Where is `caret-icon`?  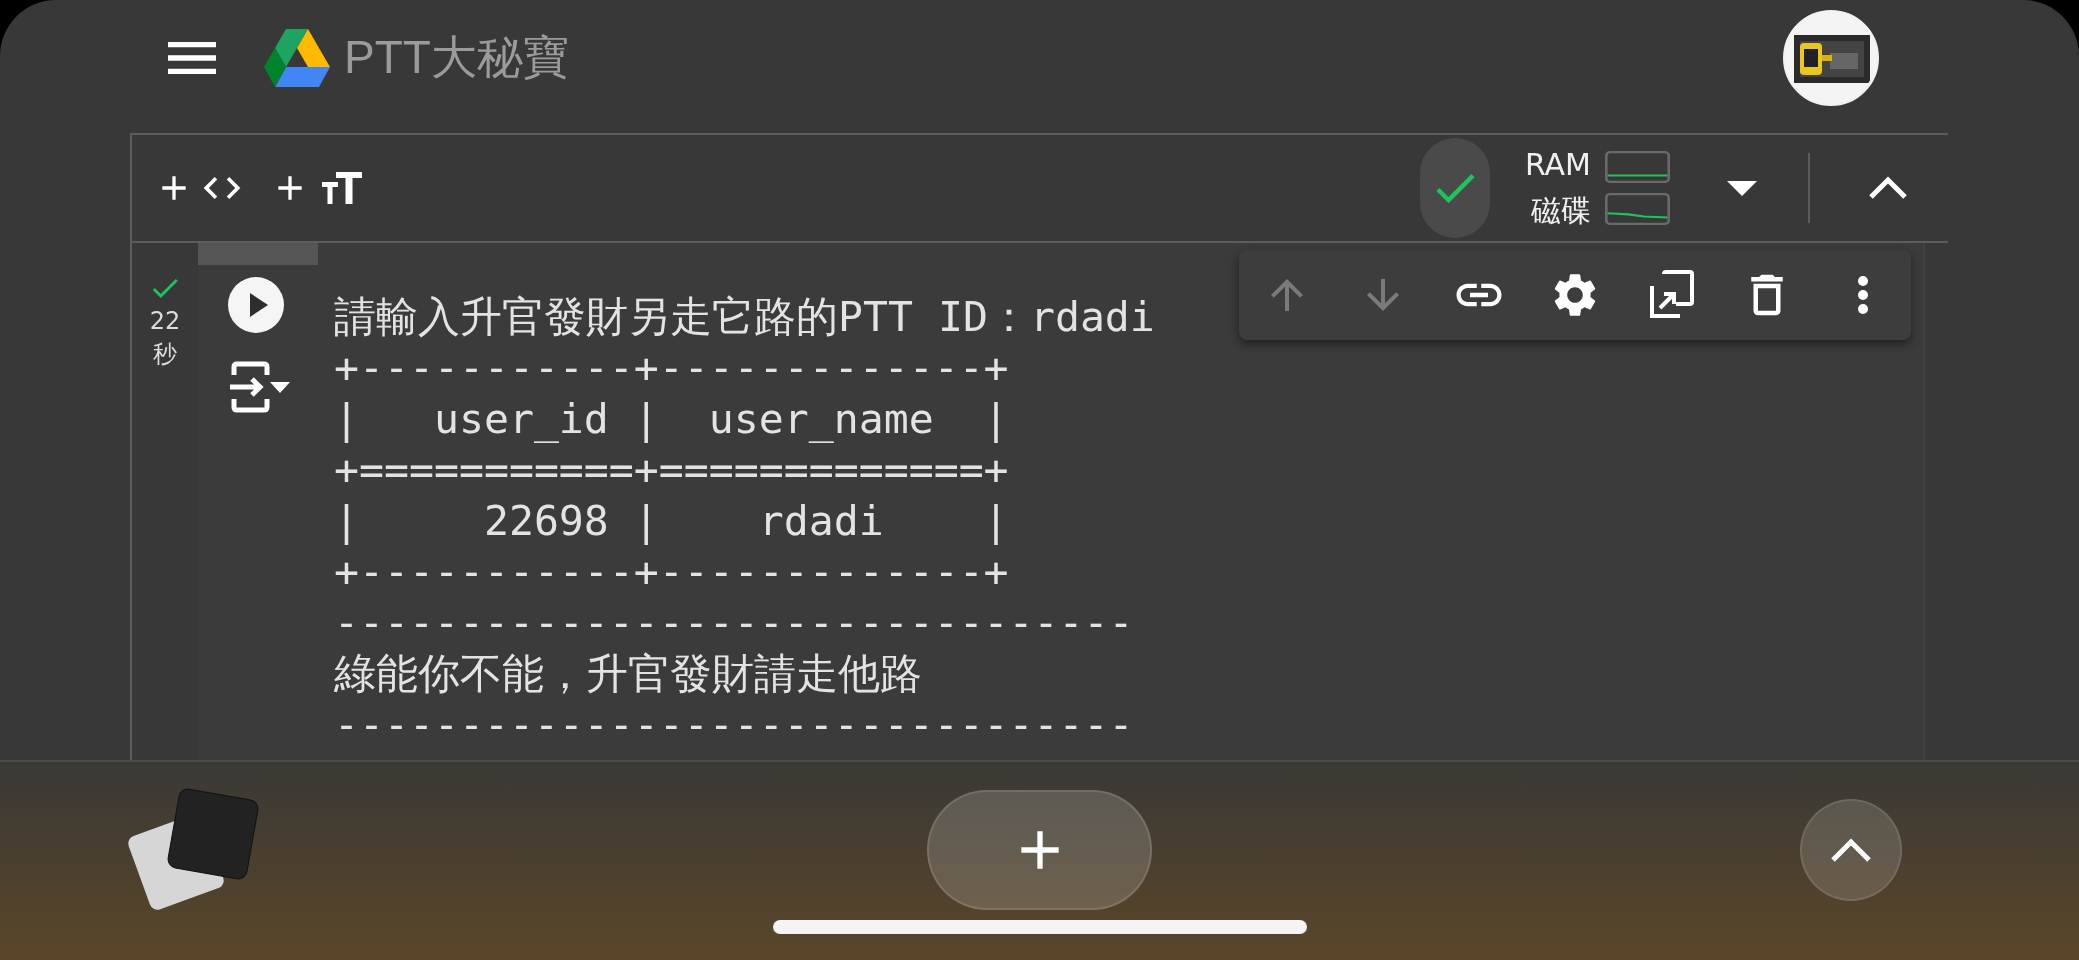 caret-icon is located at coordinates (1742, 188).